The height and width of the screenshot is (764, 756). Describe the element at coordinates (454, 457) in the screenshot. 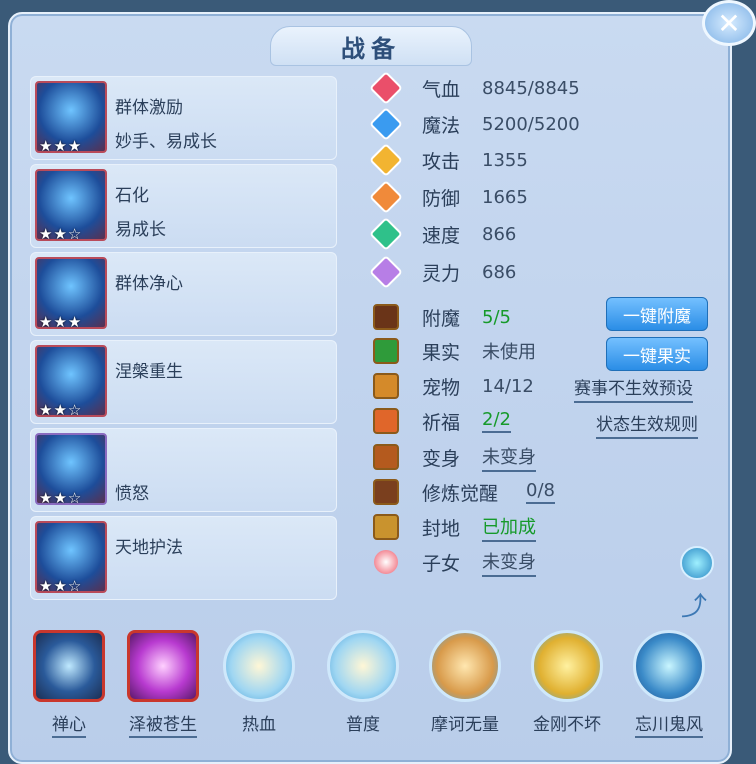

I see `extra-row-transform: 变身 未变身` at that location.